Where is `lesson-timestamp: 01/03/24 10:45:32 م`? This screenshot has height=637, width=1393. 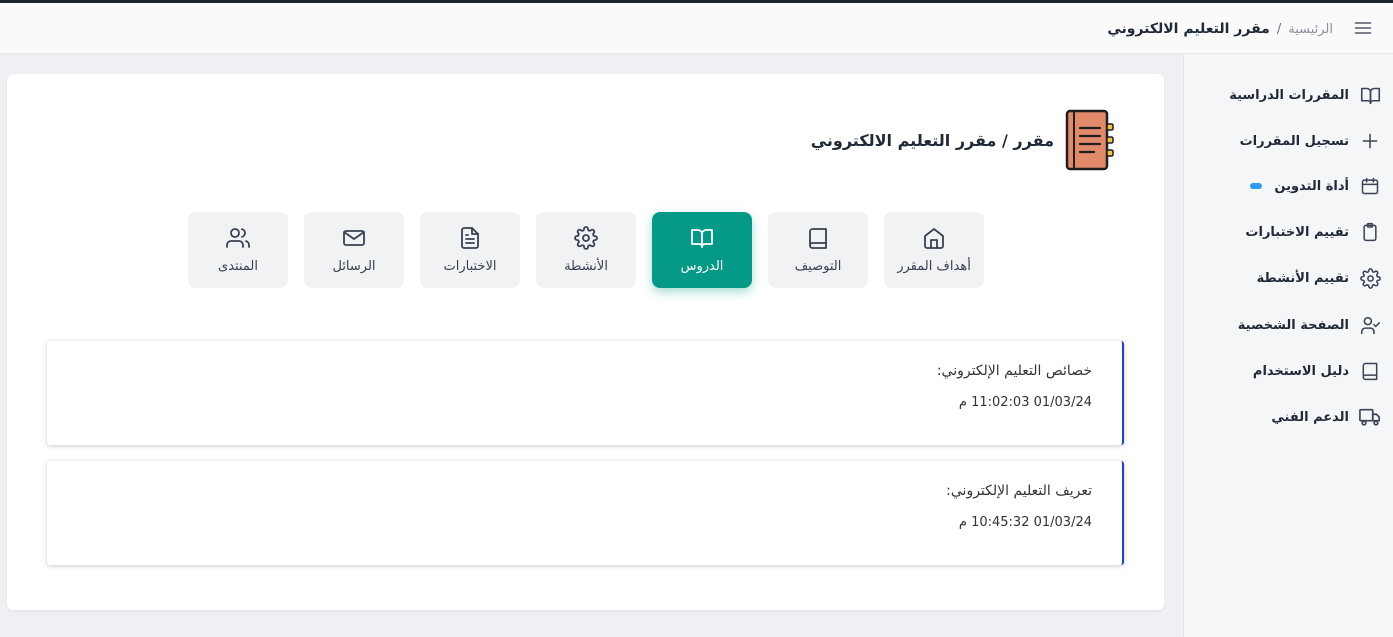 lesson-timestamp: 01/03/24 10:45:32 م is located at coordinates (1025, 522).